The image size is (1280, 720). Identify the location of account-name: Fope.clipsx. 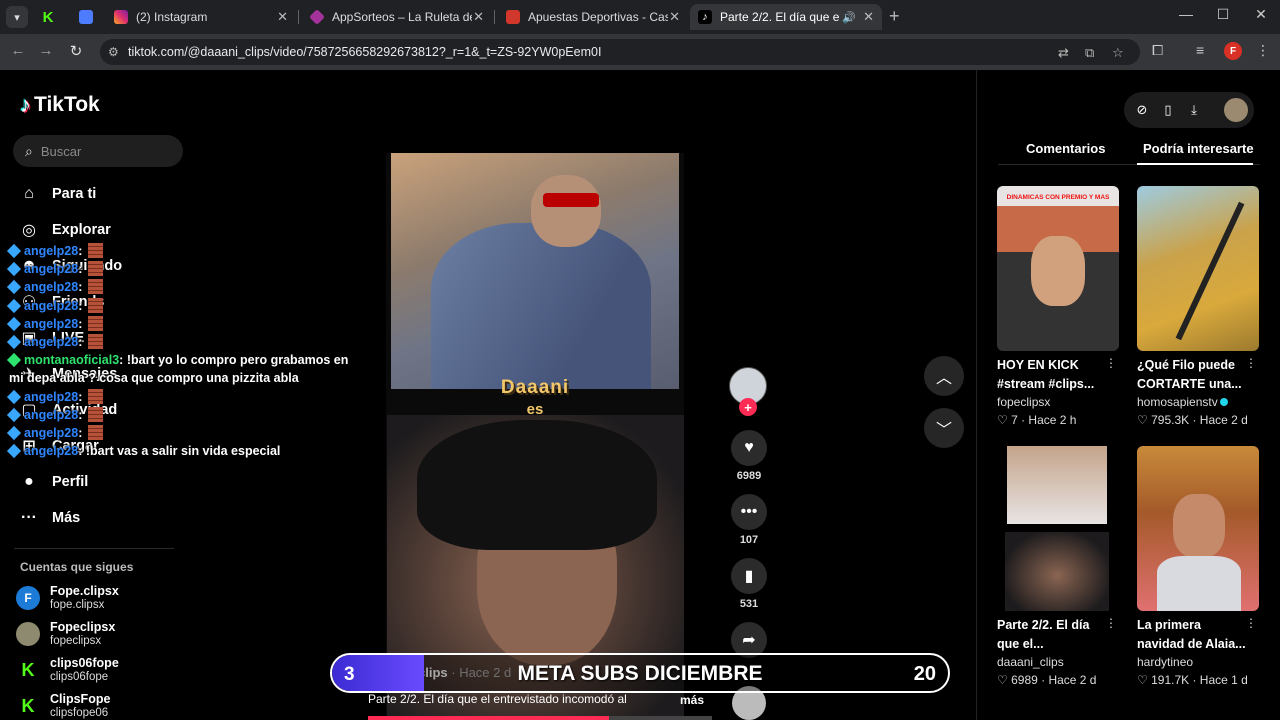
(84, 591).